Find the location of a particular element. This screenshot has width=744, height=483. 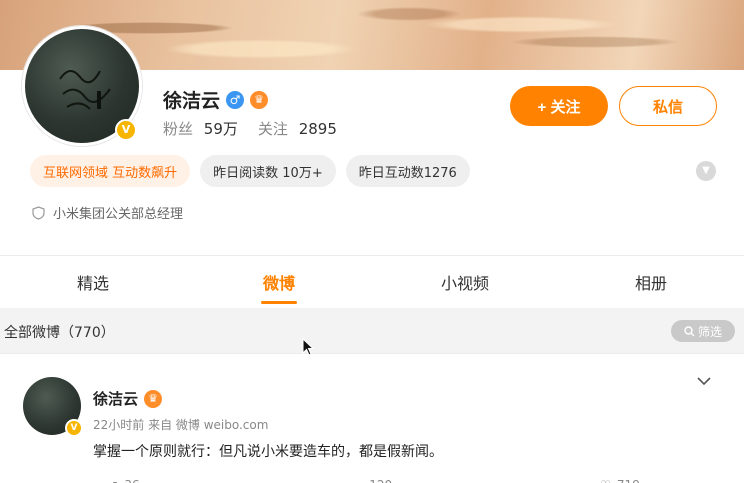

name-row: 徐洁云 ♂ ♛ is located at coordinates (216, 99).